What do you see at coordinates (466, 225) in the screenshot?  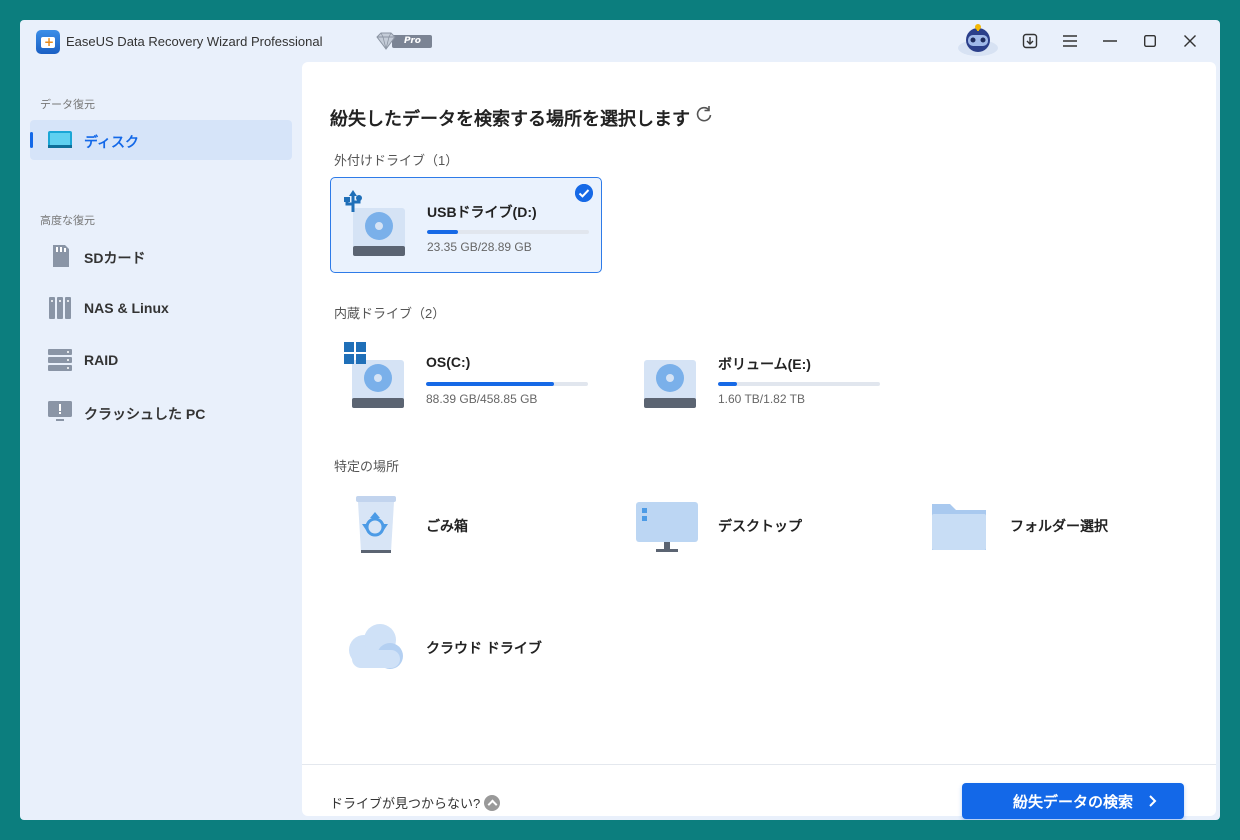 I see `drive-usb-d: USBドライブ(D:) 23.35 GB/28.89 GB` at bounding box center [466, 225].